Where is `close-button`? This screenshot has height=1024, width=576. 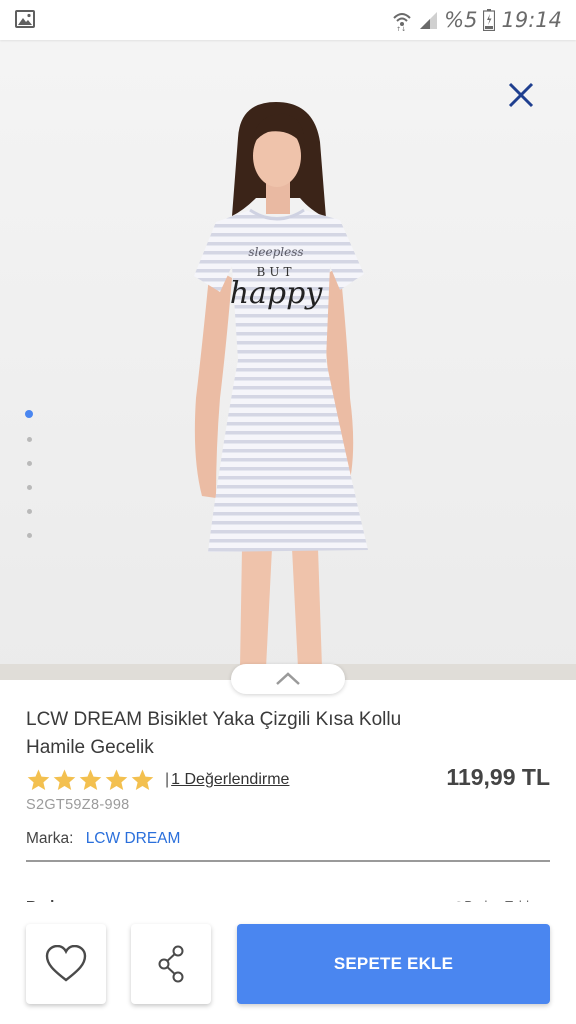 close-button is located at coordinates (521, 95).